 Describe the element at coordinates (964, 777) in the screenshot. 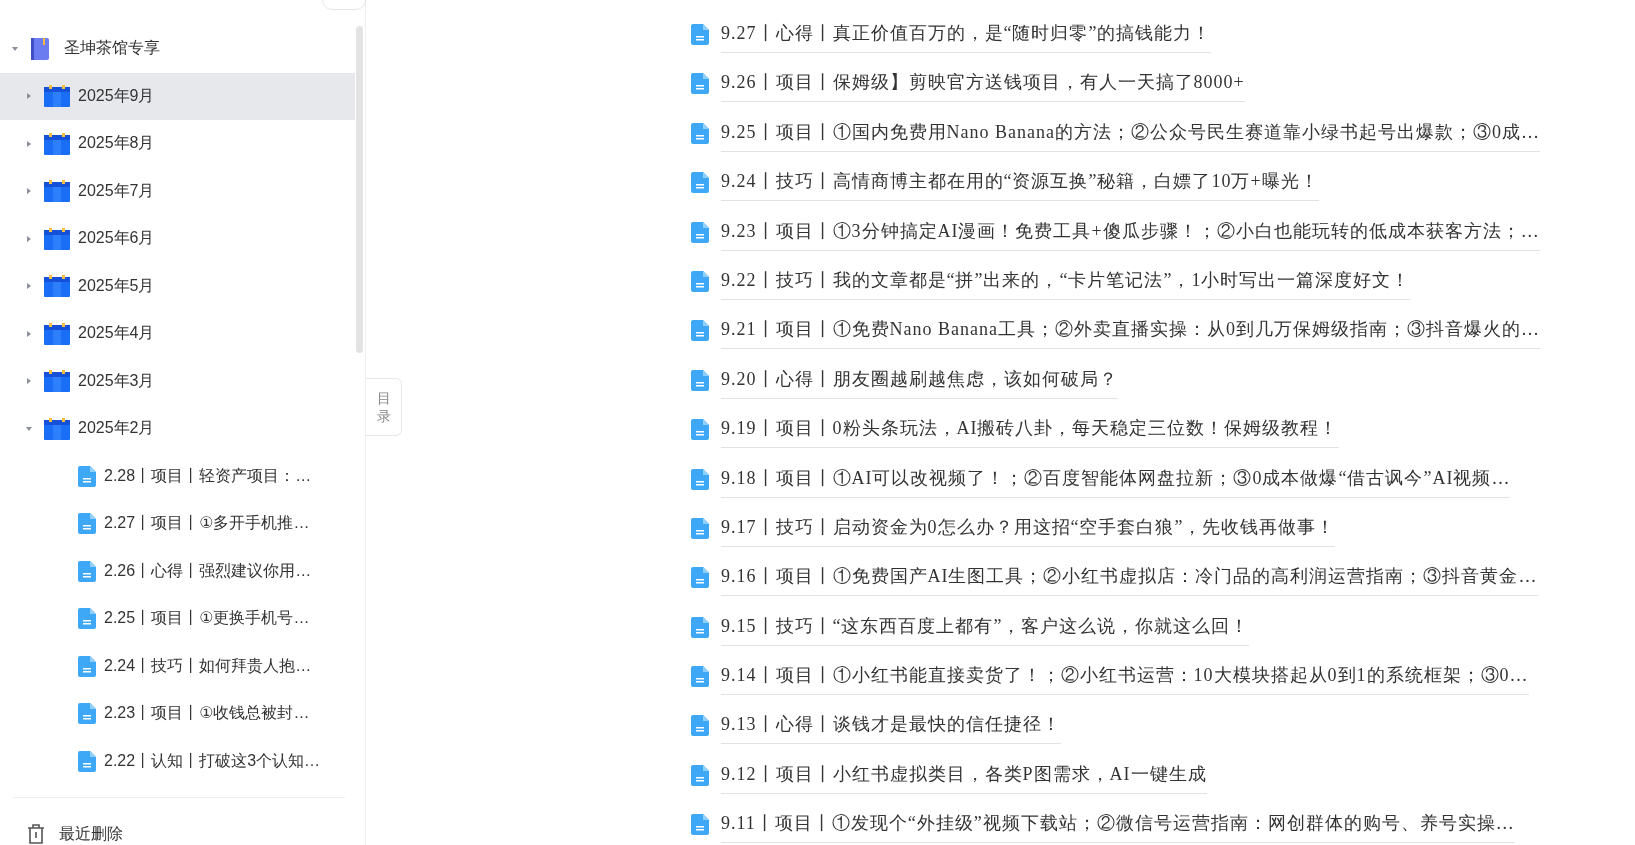

I see `document-link: 9.12丨项目丨小红书虚拟类目，各类P图需求，AI一键生成` at that location.